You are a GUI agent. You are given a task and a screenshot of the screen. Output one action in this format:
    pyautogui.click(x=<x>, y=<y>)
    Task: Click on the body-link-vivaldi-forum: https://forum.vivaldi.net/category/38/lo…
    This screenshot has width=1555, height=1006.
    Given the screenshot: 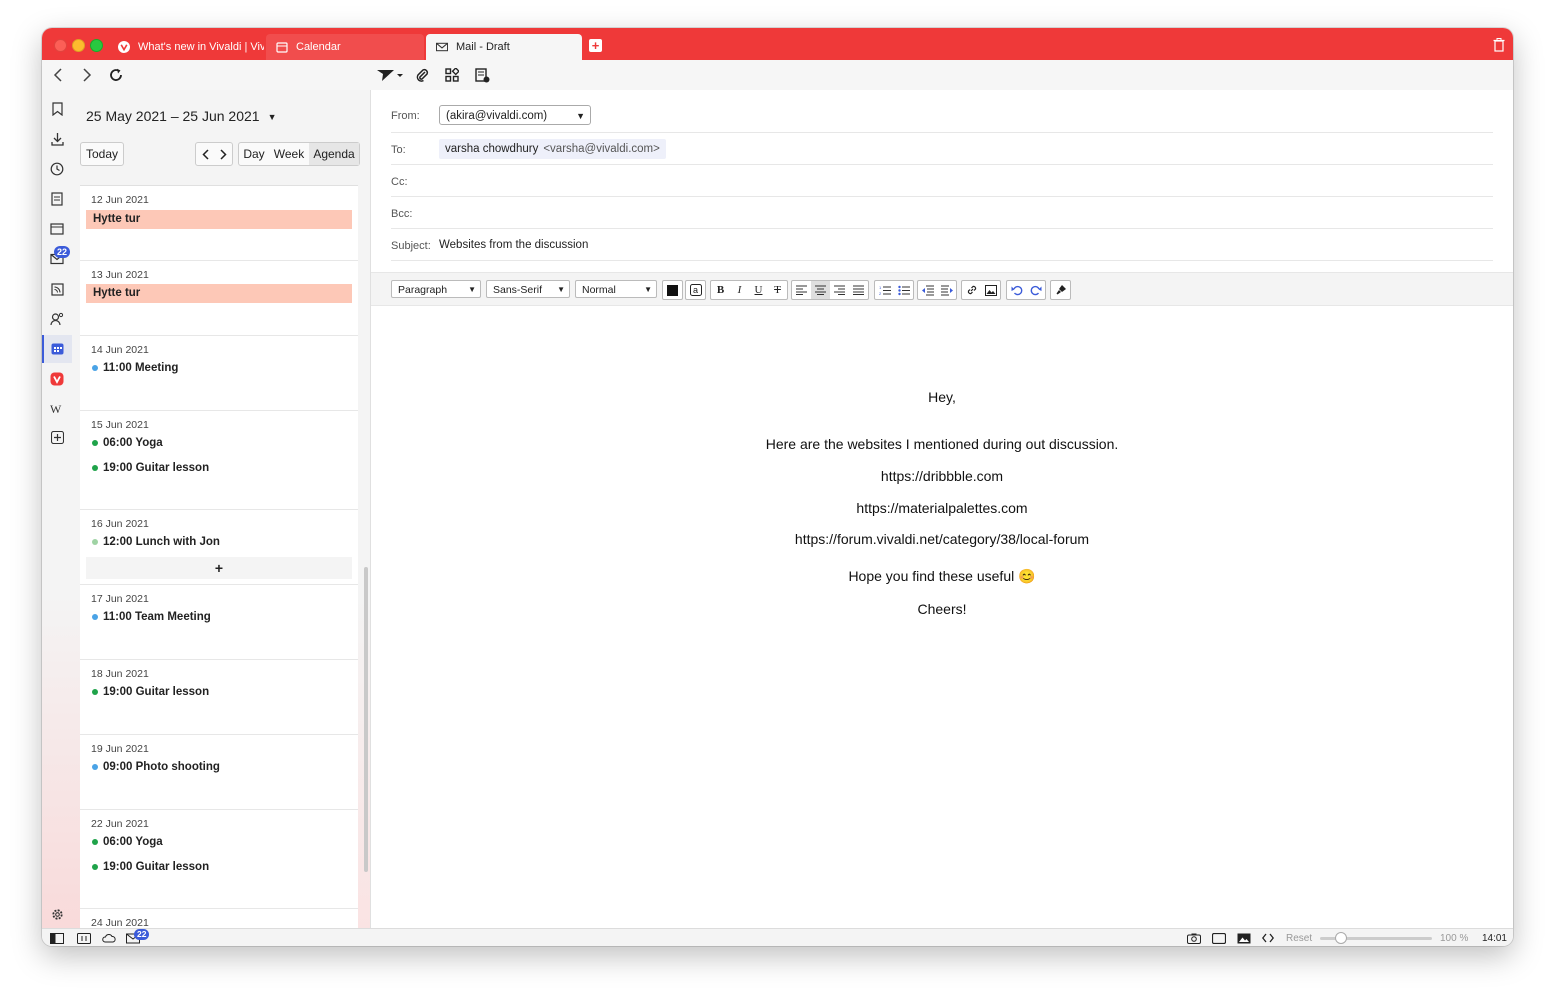 What is the action you would take?
    pyautogui.click(x=942, y=539)
    